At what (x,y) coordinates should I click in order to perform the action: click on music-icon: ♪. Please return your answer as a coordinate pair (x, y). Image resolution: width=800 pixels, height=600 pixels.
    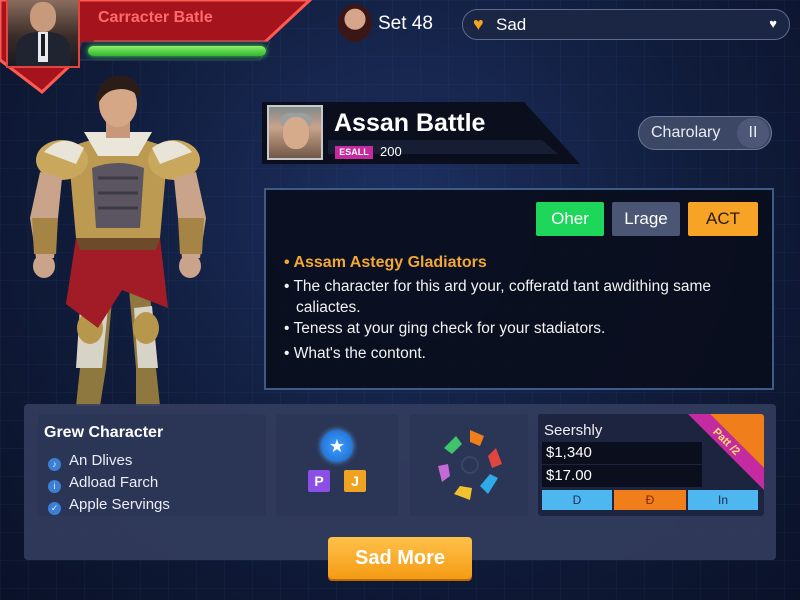
    Looking at the image, I should click on (54, 464).